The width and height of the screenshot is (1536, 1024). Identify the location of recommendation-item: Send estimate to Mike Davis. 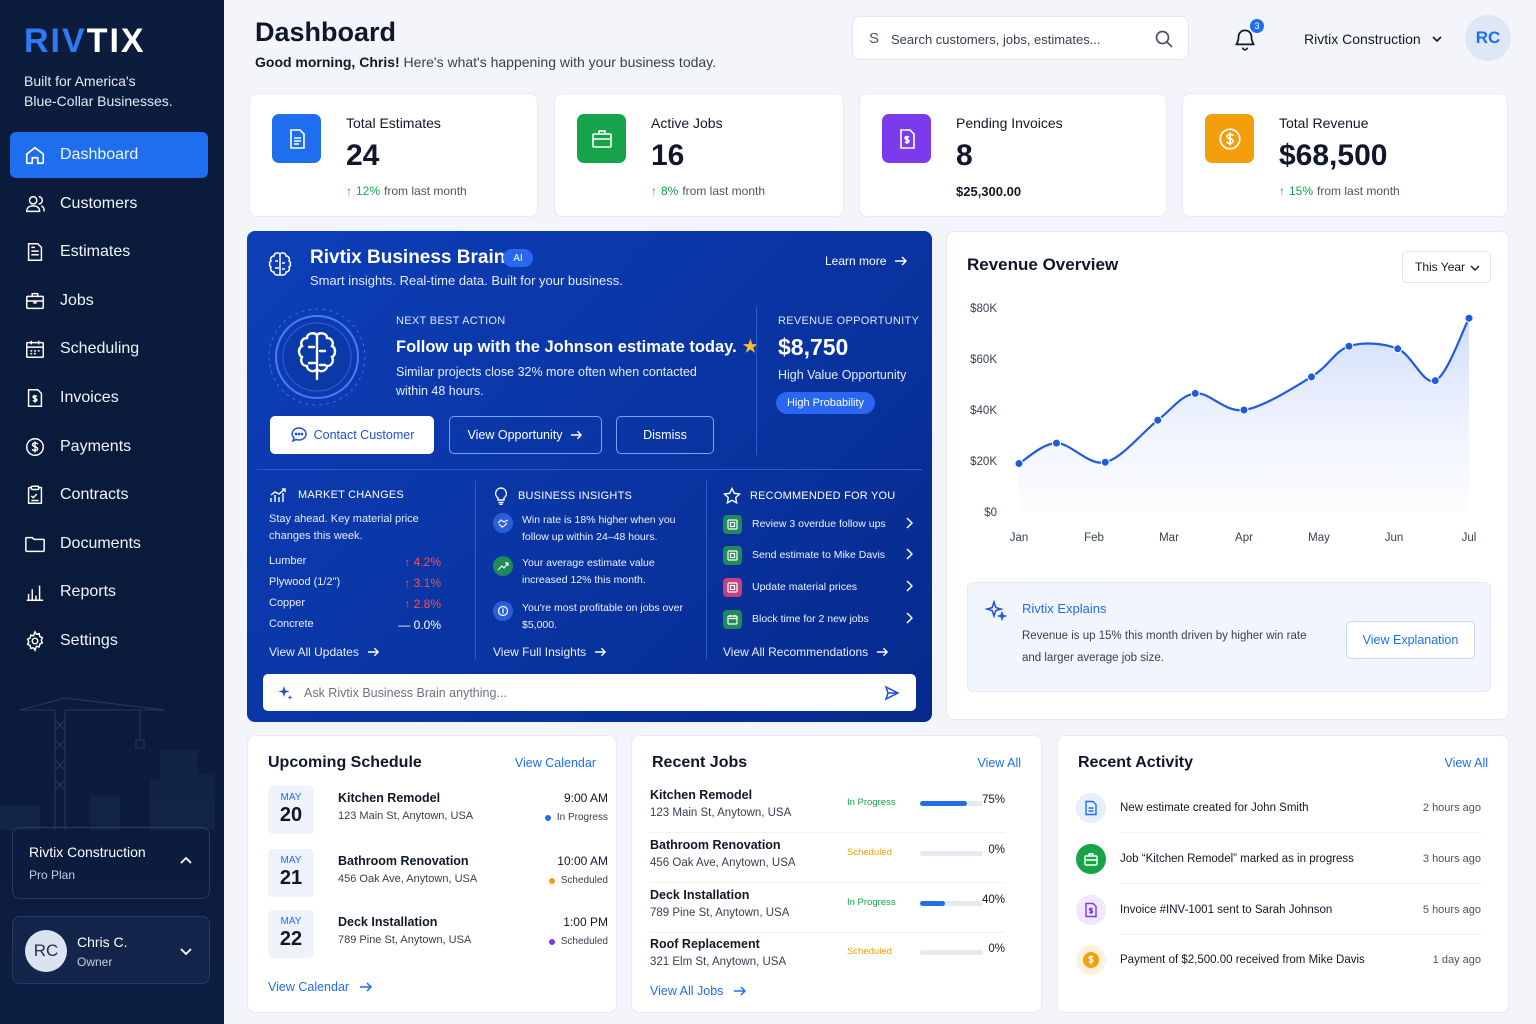
(818, 555).